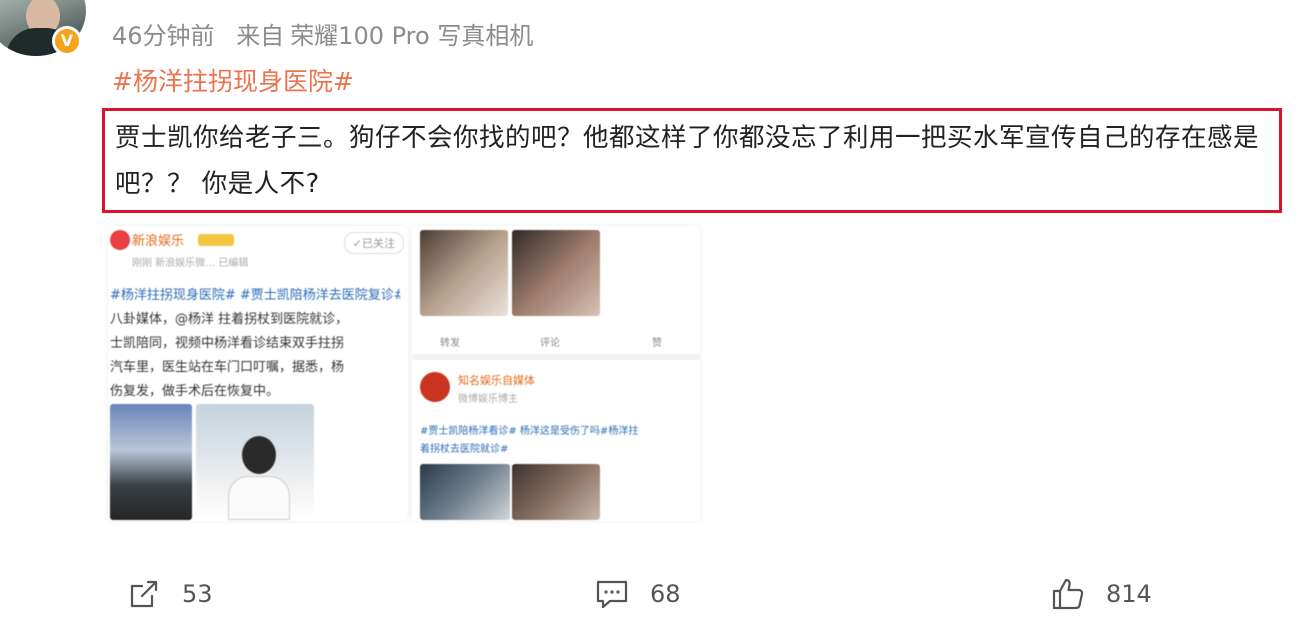  What do you see at coordinates (373, 243) in the screenshot?
I see `follow-button: ✓已关注` at bounding box center [373, 243].